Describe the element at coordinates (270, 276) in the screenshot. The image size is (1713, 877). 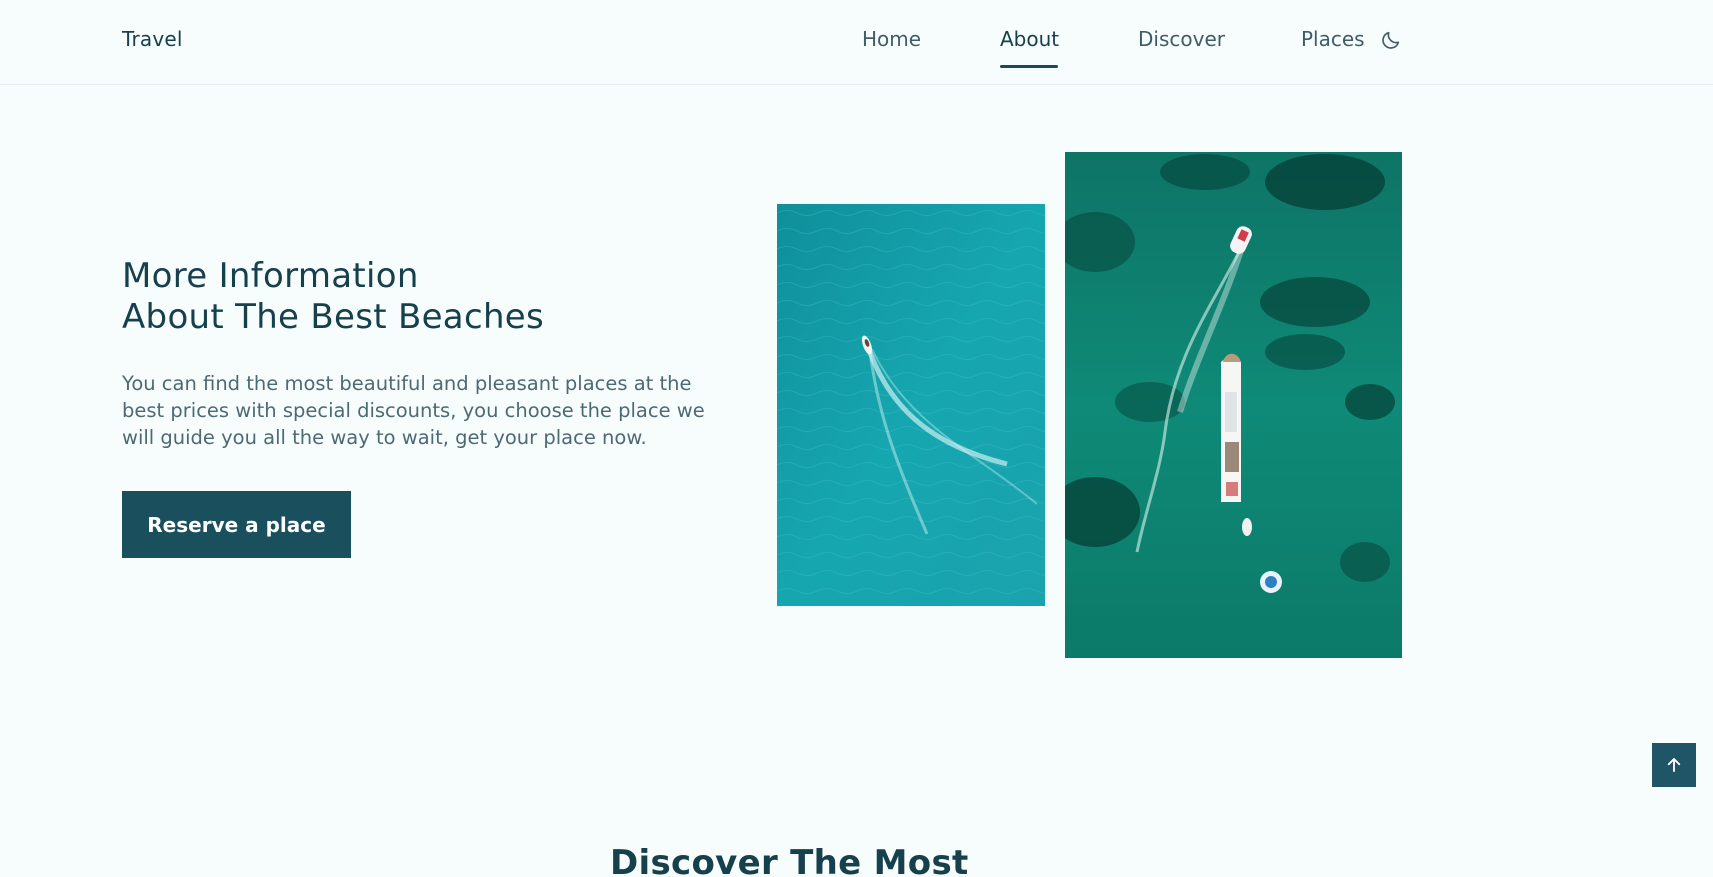
I see `title-line-1: More Information` at that location.